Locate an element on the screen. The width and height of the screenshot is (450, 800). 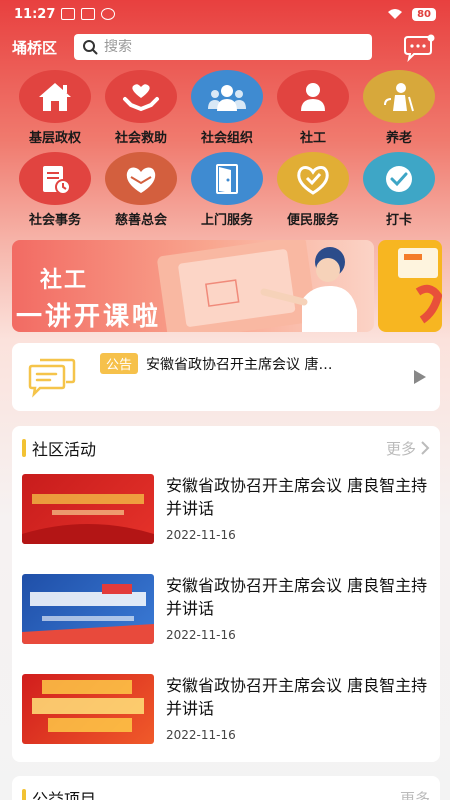
check-icon is located at coordinates (399, 178).